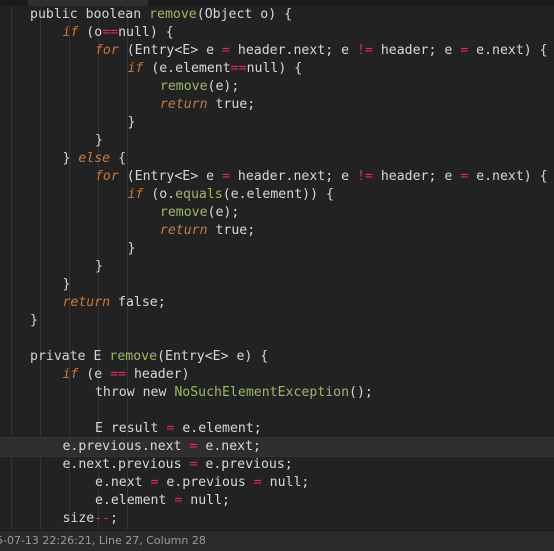 The image size is (554, 551). I want to click on code-token: (e, so click(94, 374).